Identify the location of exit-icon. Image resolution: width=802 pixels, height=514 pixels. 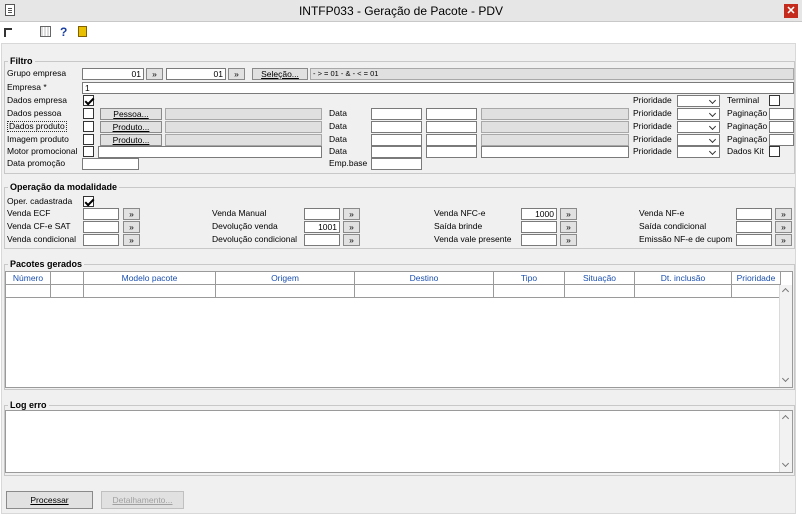
(8, 32).